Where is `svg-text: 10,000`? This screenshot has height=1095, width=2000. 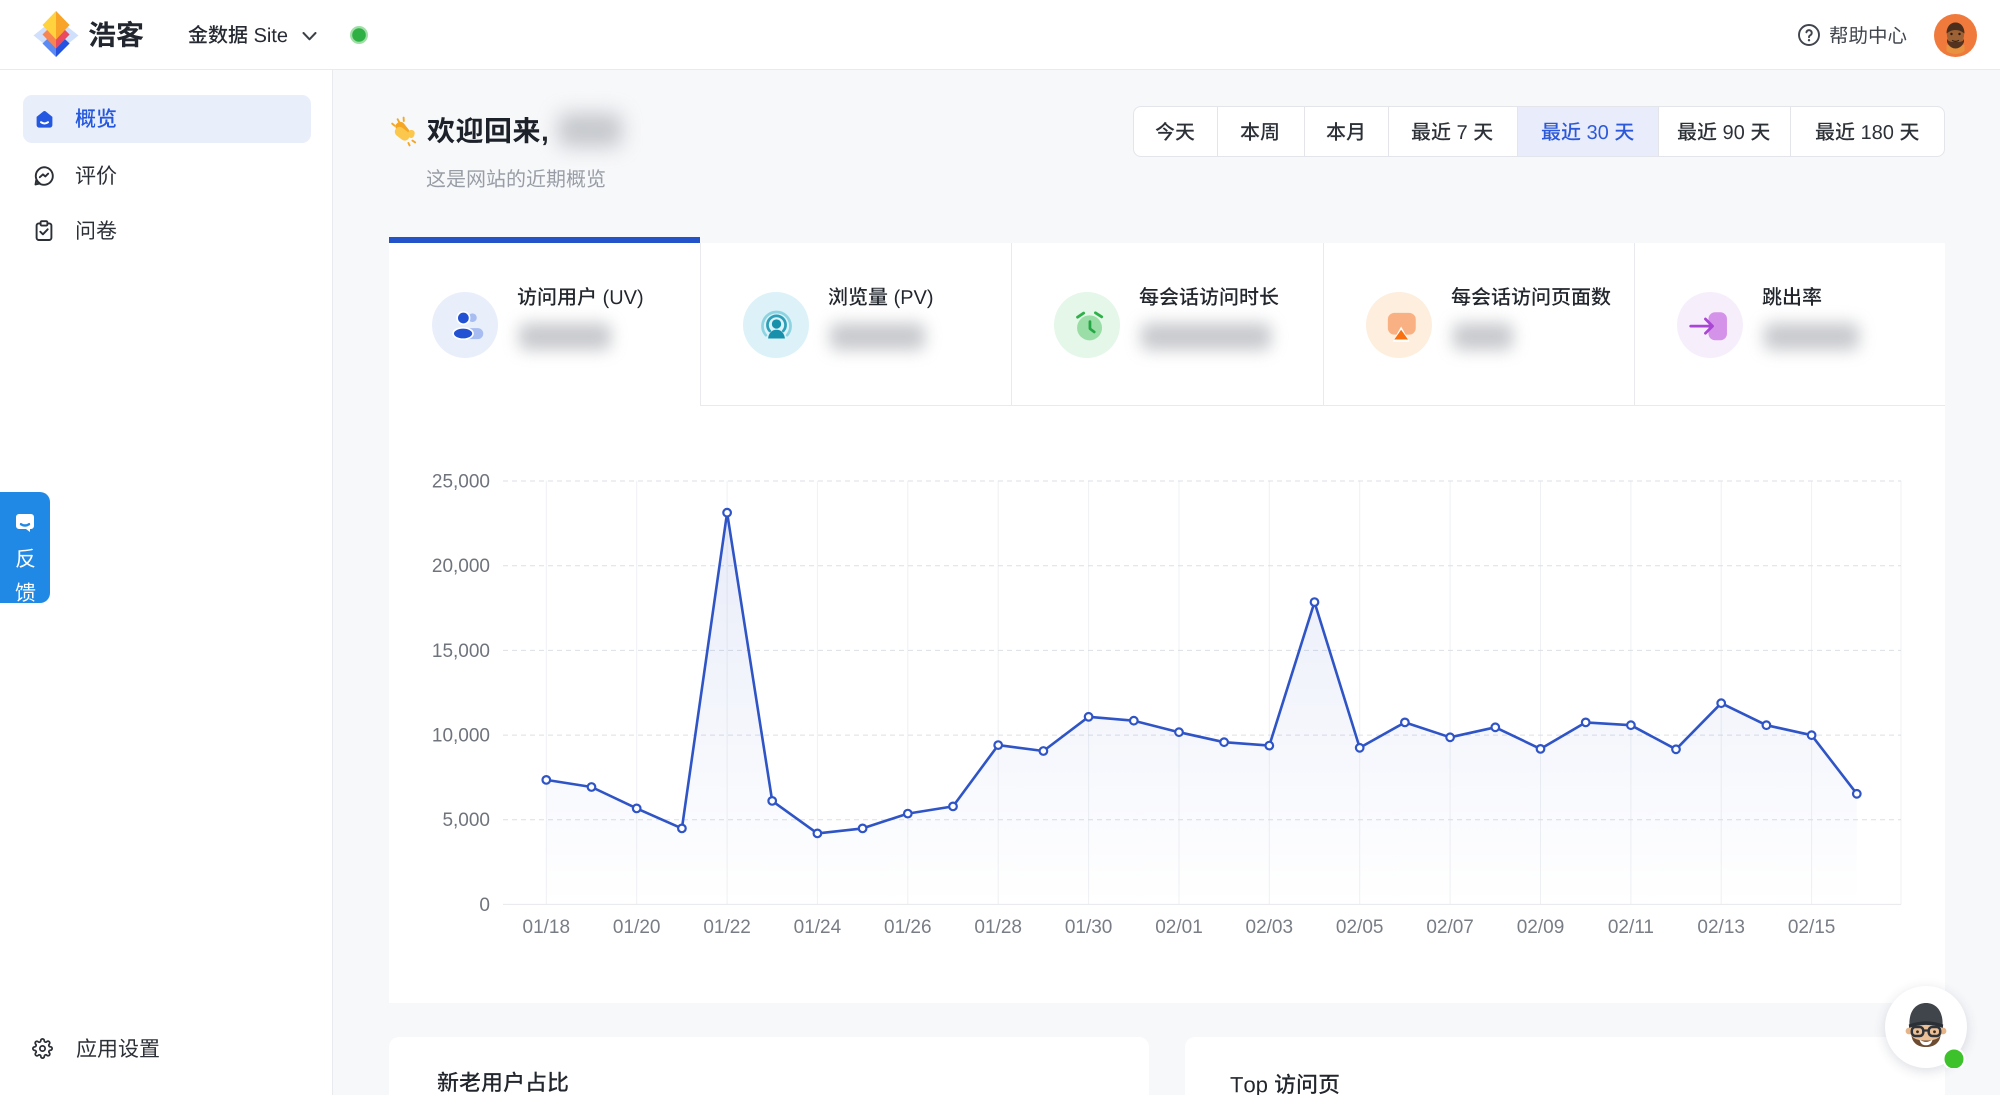
svg-text: 10,000 is located at coordinates (461, 736).